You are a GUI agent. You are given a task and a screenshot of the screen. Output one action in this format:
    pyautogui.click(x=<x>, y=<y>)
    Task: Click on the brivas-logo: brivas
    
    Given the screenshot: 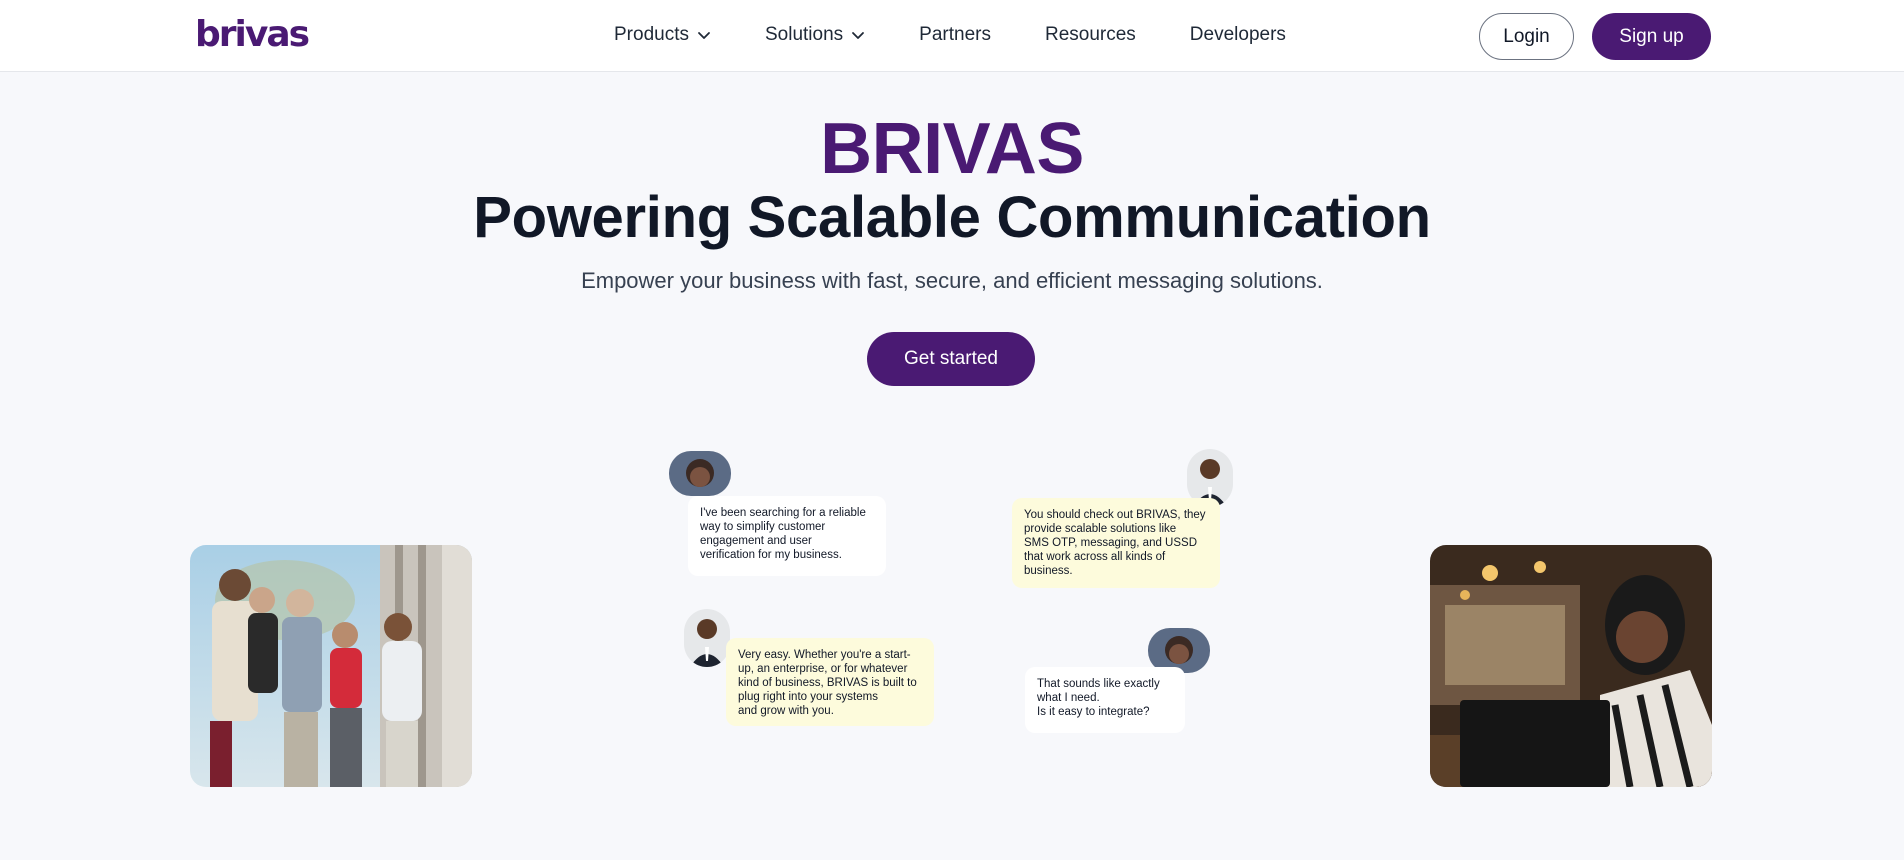 What is the action you would take?
    pyautogui.click(x=252, y=34)
    